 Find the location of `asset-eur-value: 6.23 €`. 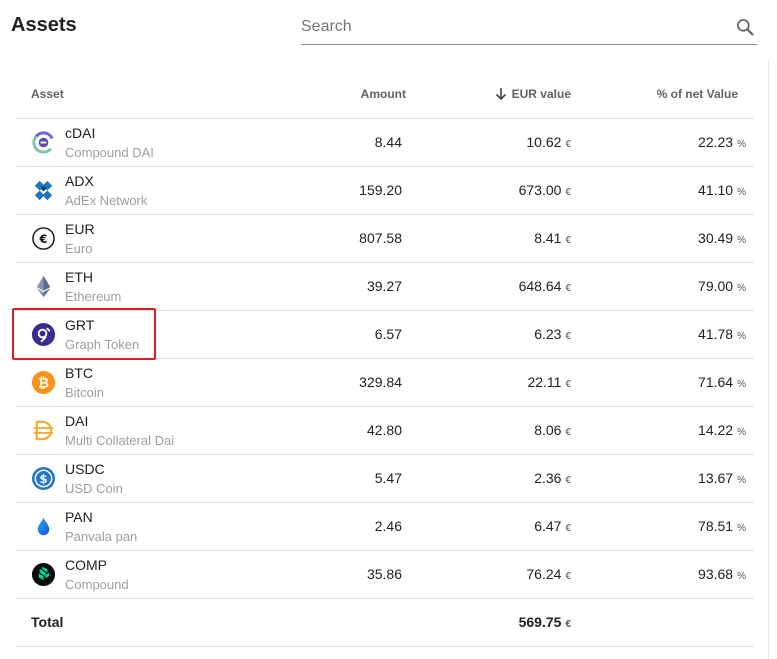

asset-eur-value: 6.23 € is located at coordinates (552, 334).